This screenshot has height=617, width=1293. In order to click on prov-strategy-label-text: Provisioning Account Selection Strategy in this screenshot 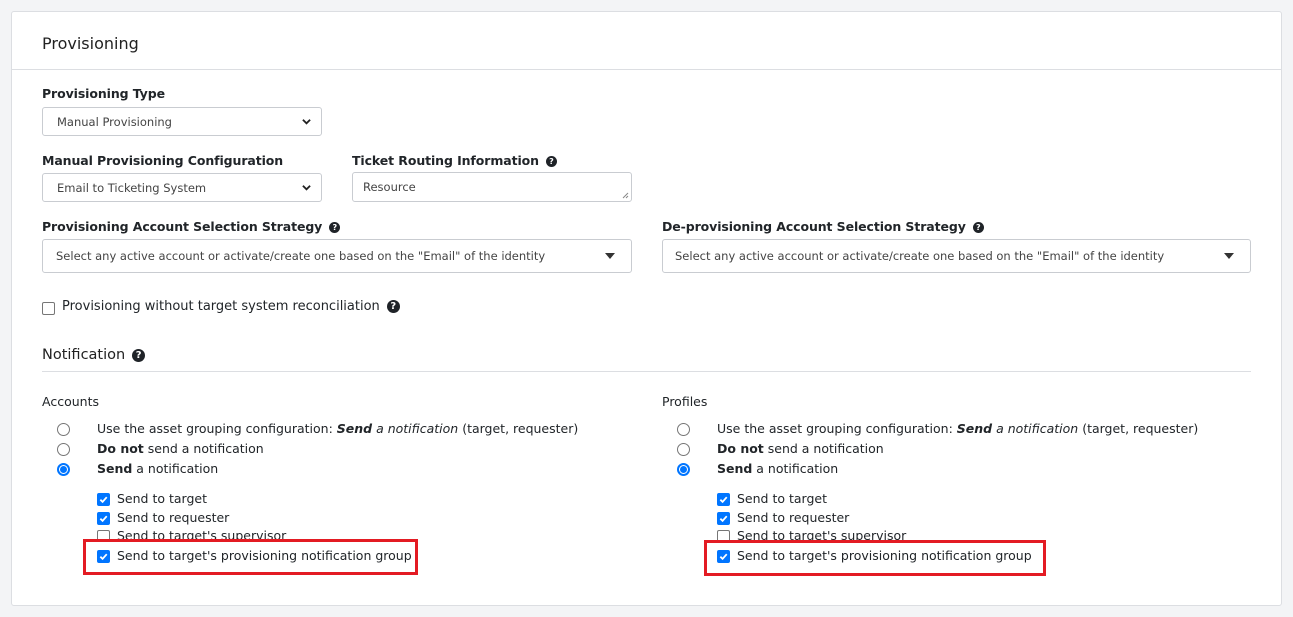, I will do `click(182, 226)`.